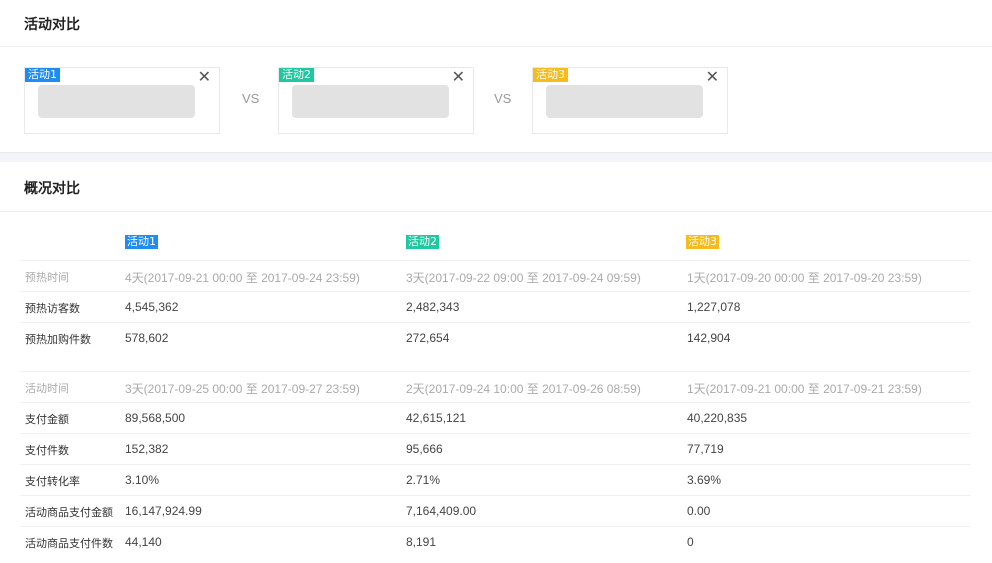 This screenshot has height=563, width=992. I want to click on table-cell: 2天(2017-09-24 10:00 至 2017-09-26 08:59), so click(523, 389).